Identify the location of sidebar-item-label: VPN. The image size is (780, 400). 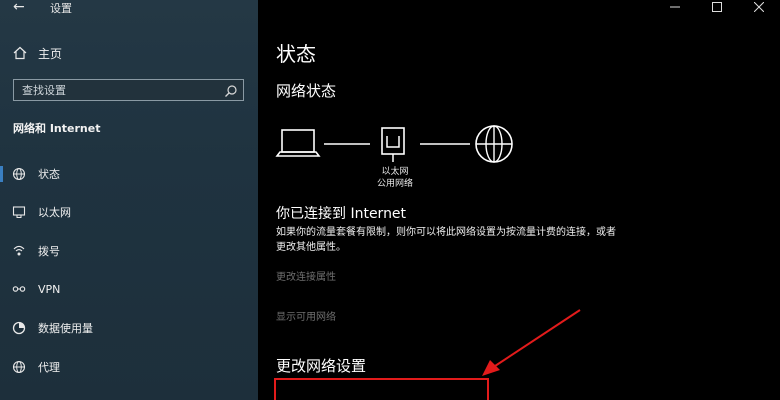
(49, 289).